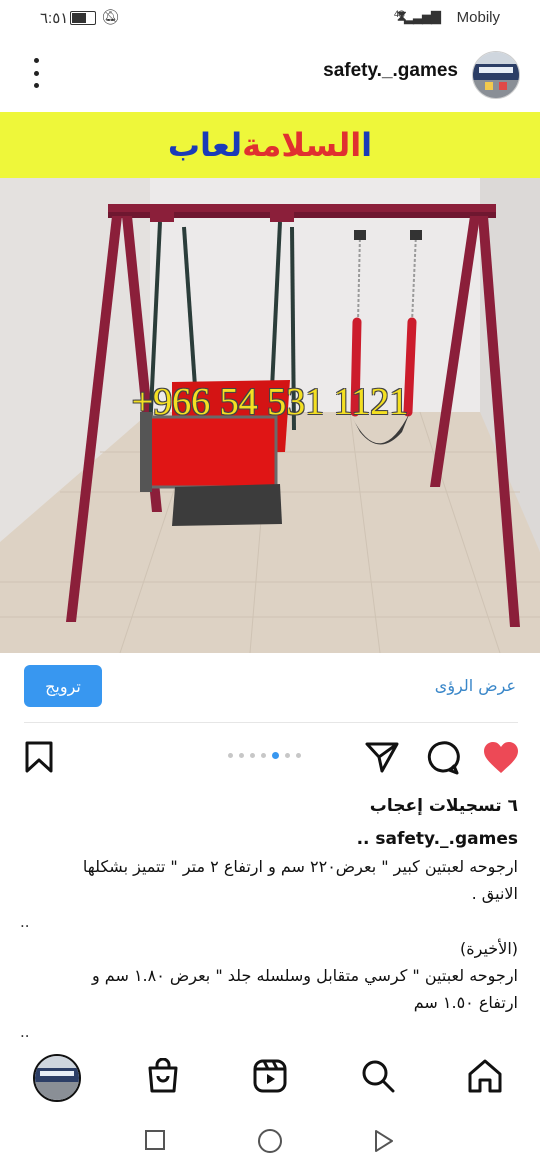  What do you see at coordinates (270, 75) in the screenshot?
I see `post-header: safety._.games` at bounding box center [270, 75].